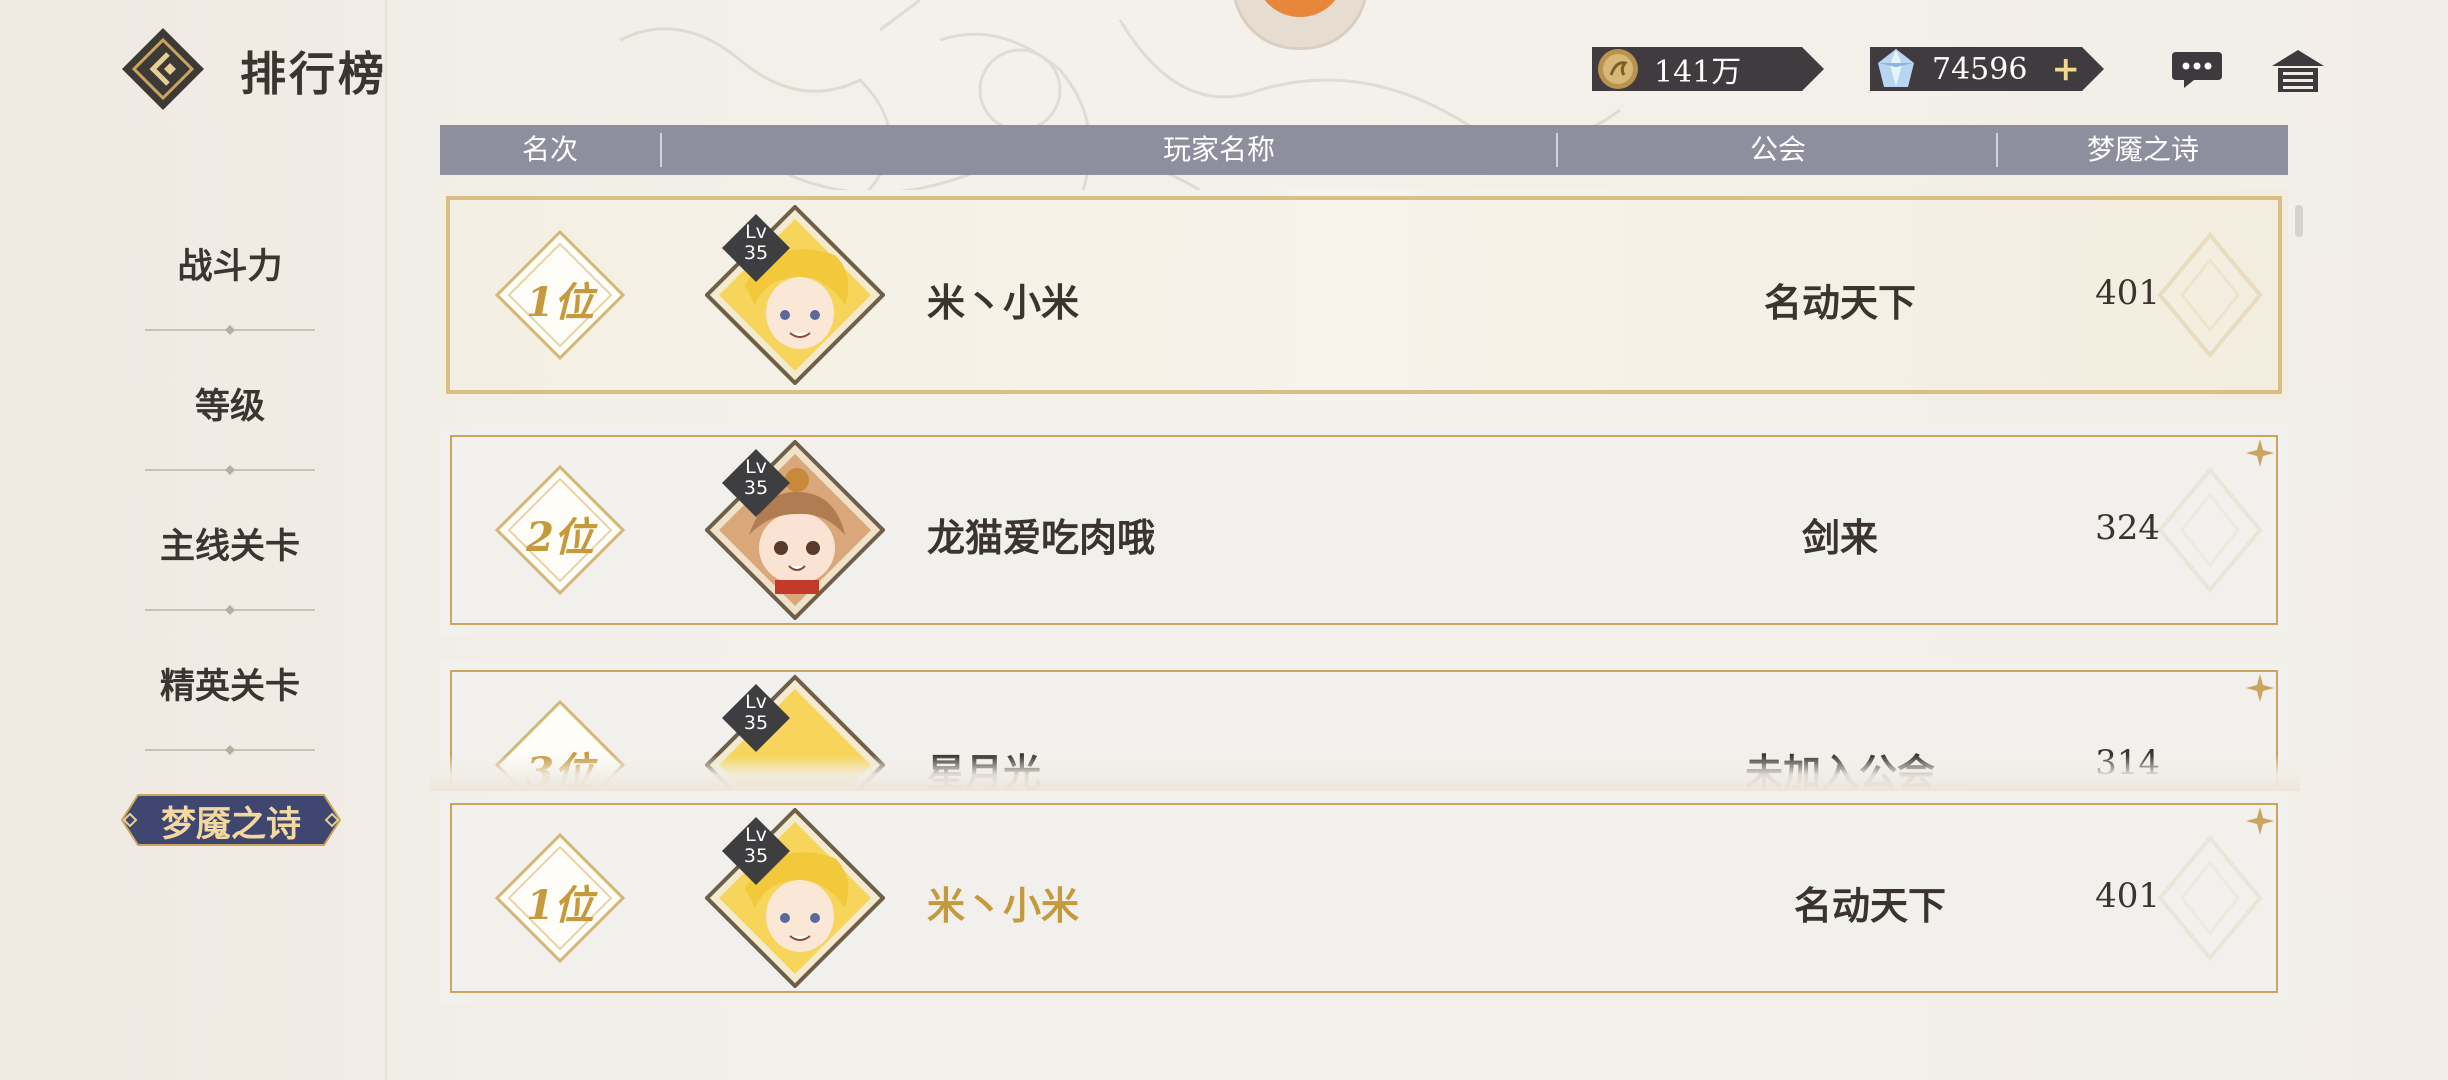 This screenshot has height=1080, width=2448. What do you see at coordinates (231, 821) in the screenshot?
I see `sidebar-item-nightmare-poem: 梦魇之诗` at bounding box center [231, 821].